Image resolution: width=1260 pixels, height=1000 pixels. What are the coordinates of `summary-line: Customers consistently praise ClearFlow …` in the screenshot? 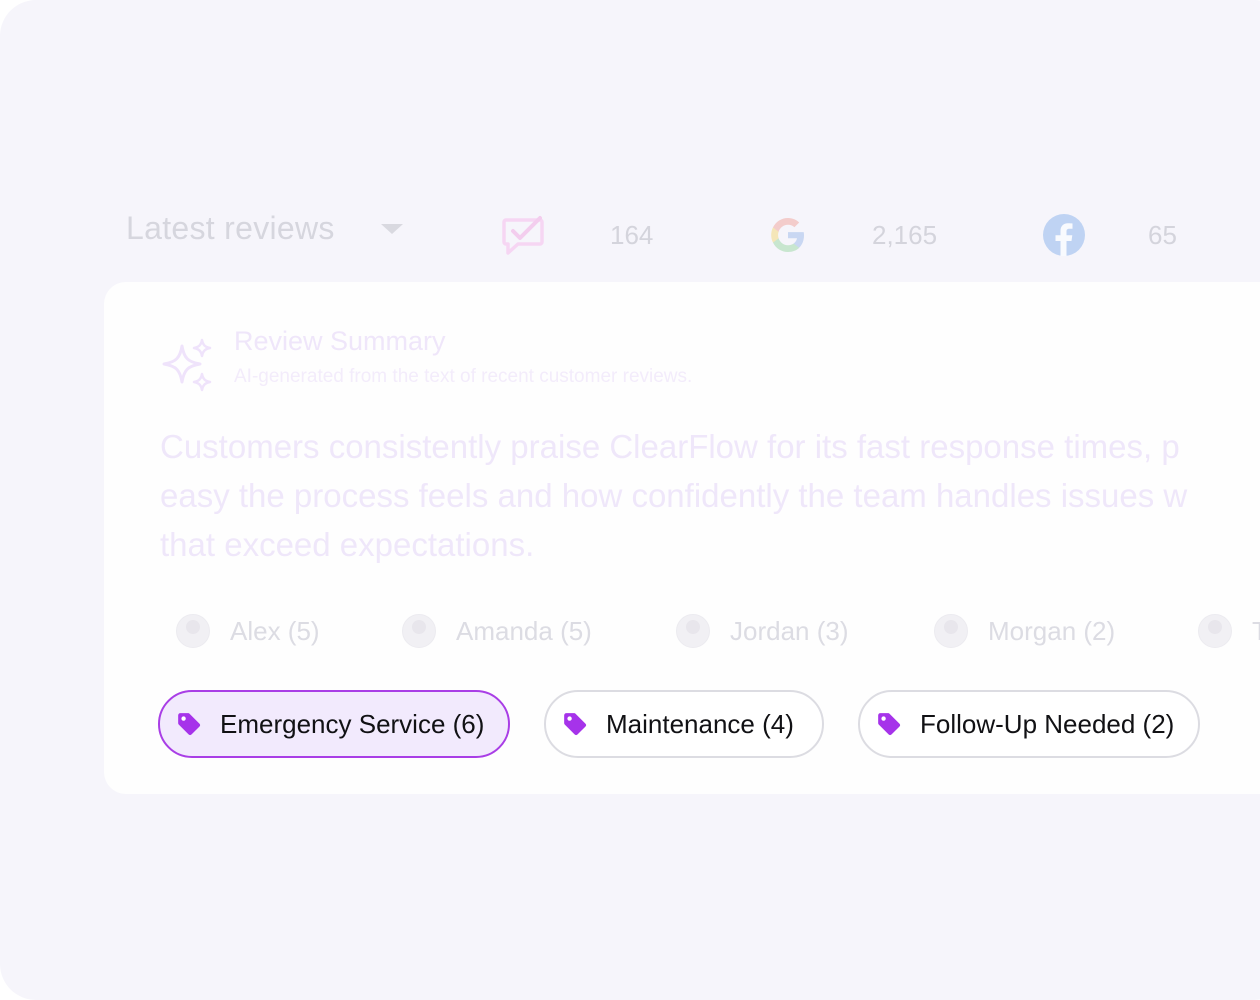 It's located at (670, 446).